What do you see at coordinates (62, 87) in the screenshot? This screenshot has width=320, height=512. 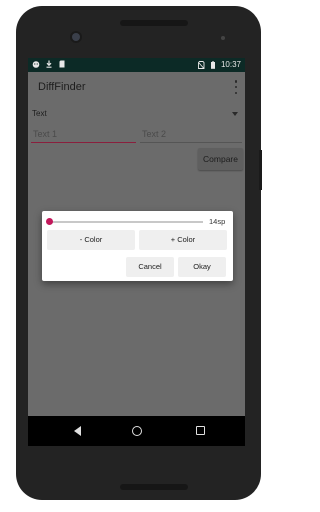 I see `app-title: DiffFinder` at bounding box center [62, 87].